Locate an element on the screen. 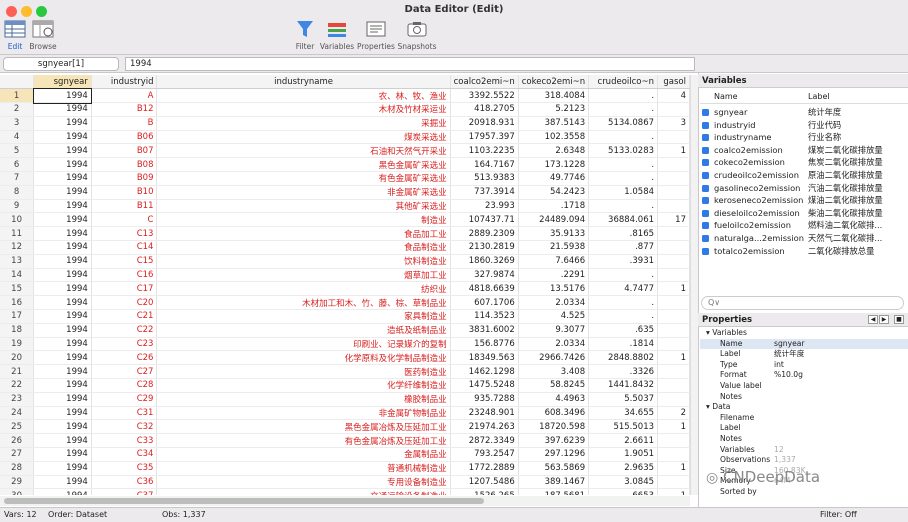 This screenshot has width=908, height=522. grid-cell: 烟草加工业 is located at coordinates (303, 275).